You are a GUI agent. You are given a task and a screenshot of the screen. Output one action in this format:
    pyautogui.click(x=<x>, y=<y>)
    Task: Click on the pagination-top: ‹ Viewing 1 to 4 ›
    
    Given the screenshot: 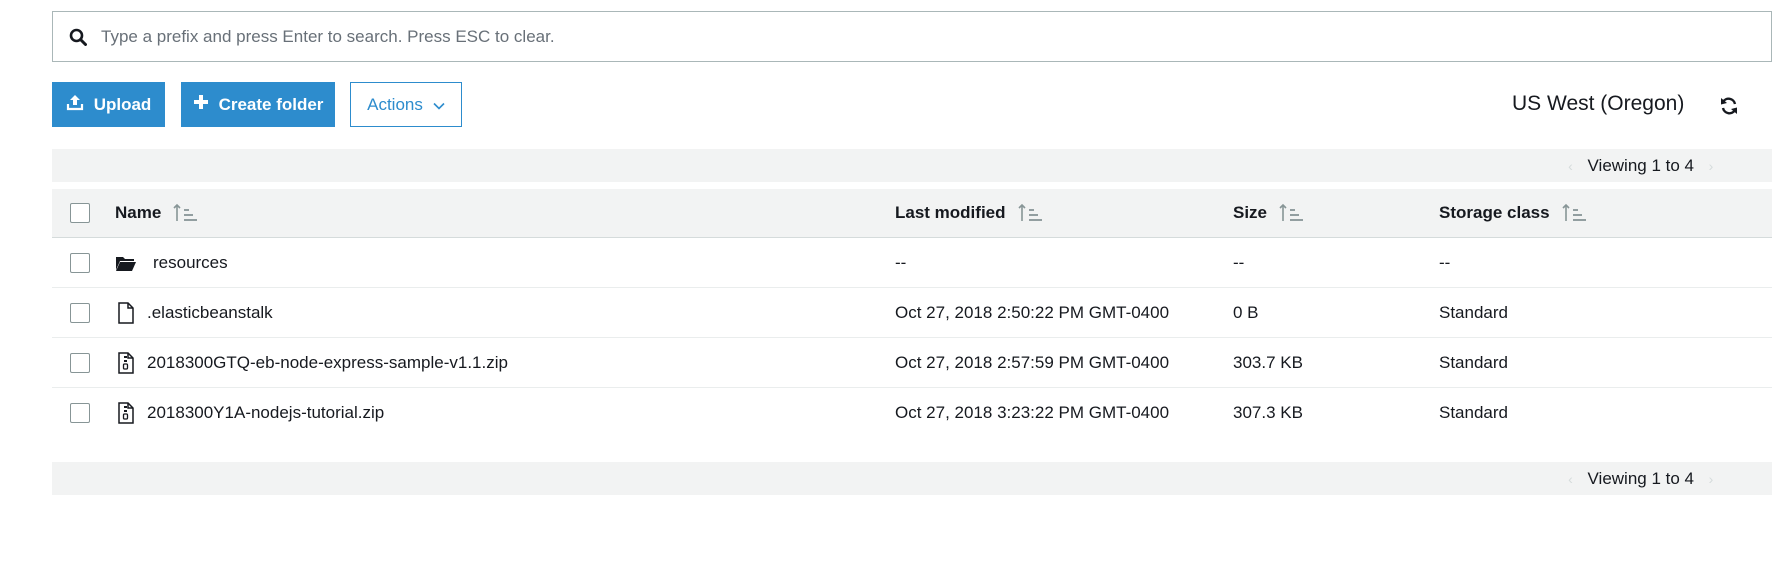 What is the action you would take?
    pyautogui.click(x=912, y=165)
    